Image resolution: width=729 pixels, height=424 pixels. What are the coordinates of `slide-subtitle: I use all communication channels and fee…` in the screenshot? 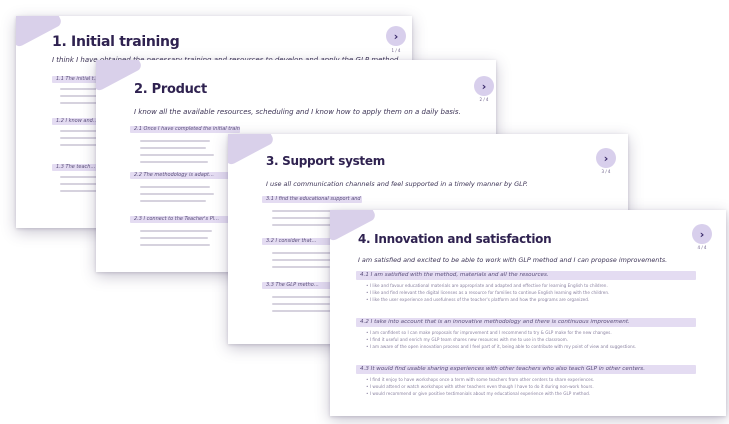 It's located at (397, 184).